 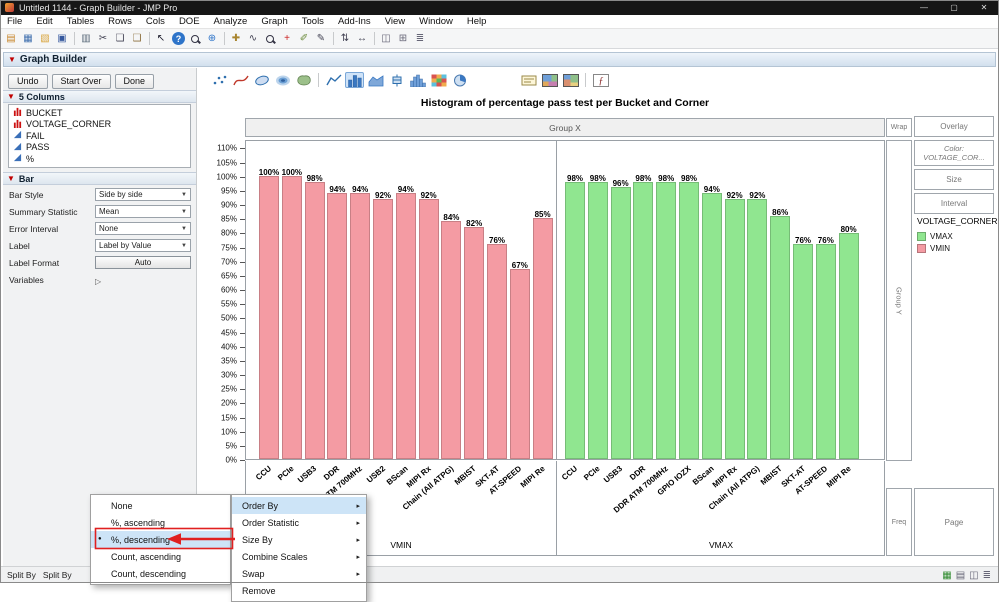 I want to click on error-interval-select: None ▼, so click(x=143, y=228).